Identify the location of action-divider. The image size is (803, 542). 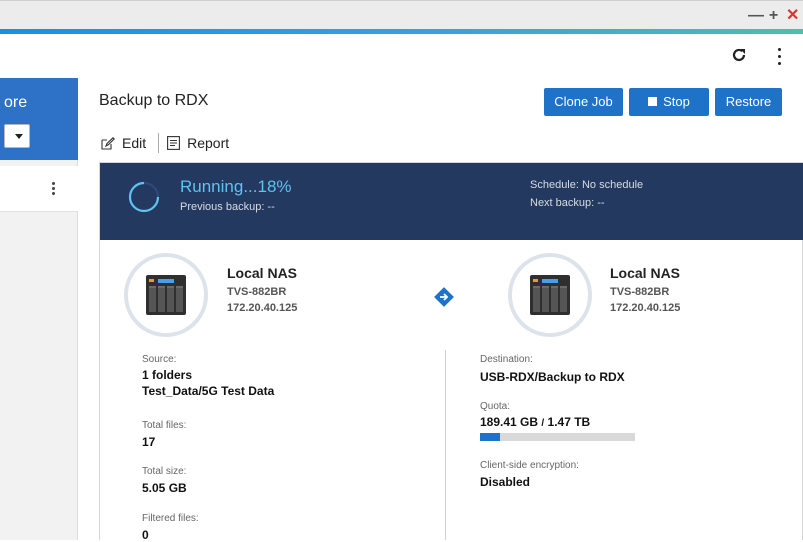
(159, 143).